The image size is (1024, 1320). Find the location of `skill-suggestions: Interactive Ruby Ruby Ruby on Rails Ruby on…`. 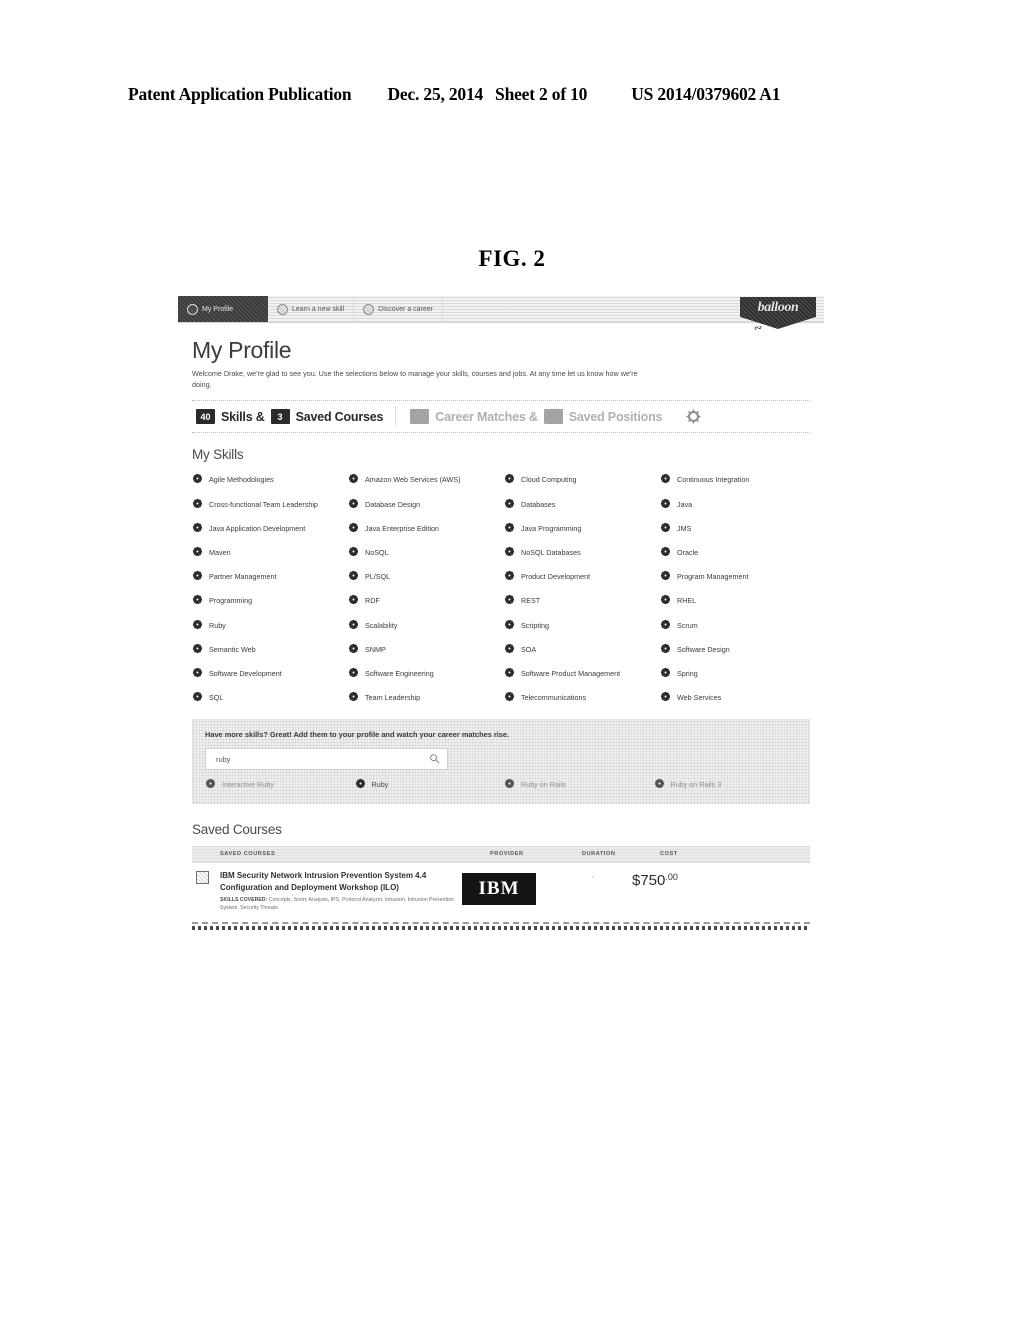

skill-suggestions: Interactive Ruby Ruby Ruby on Rails Ruby on… is located at coordinates (501, 783).